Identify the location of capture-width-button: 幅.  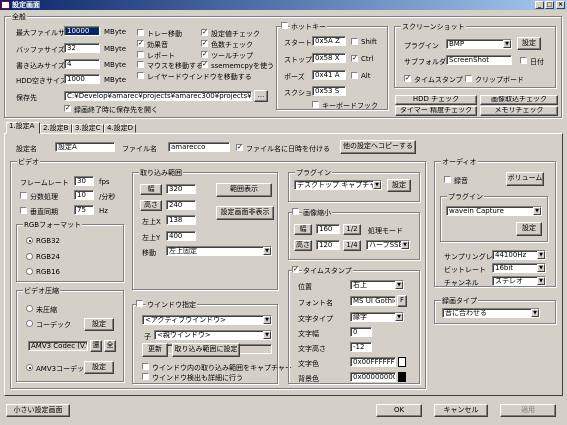
(151, 189).